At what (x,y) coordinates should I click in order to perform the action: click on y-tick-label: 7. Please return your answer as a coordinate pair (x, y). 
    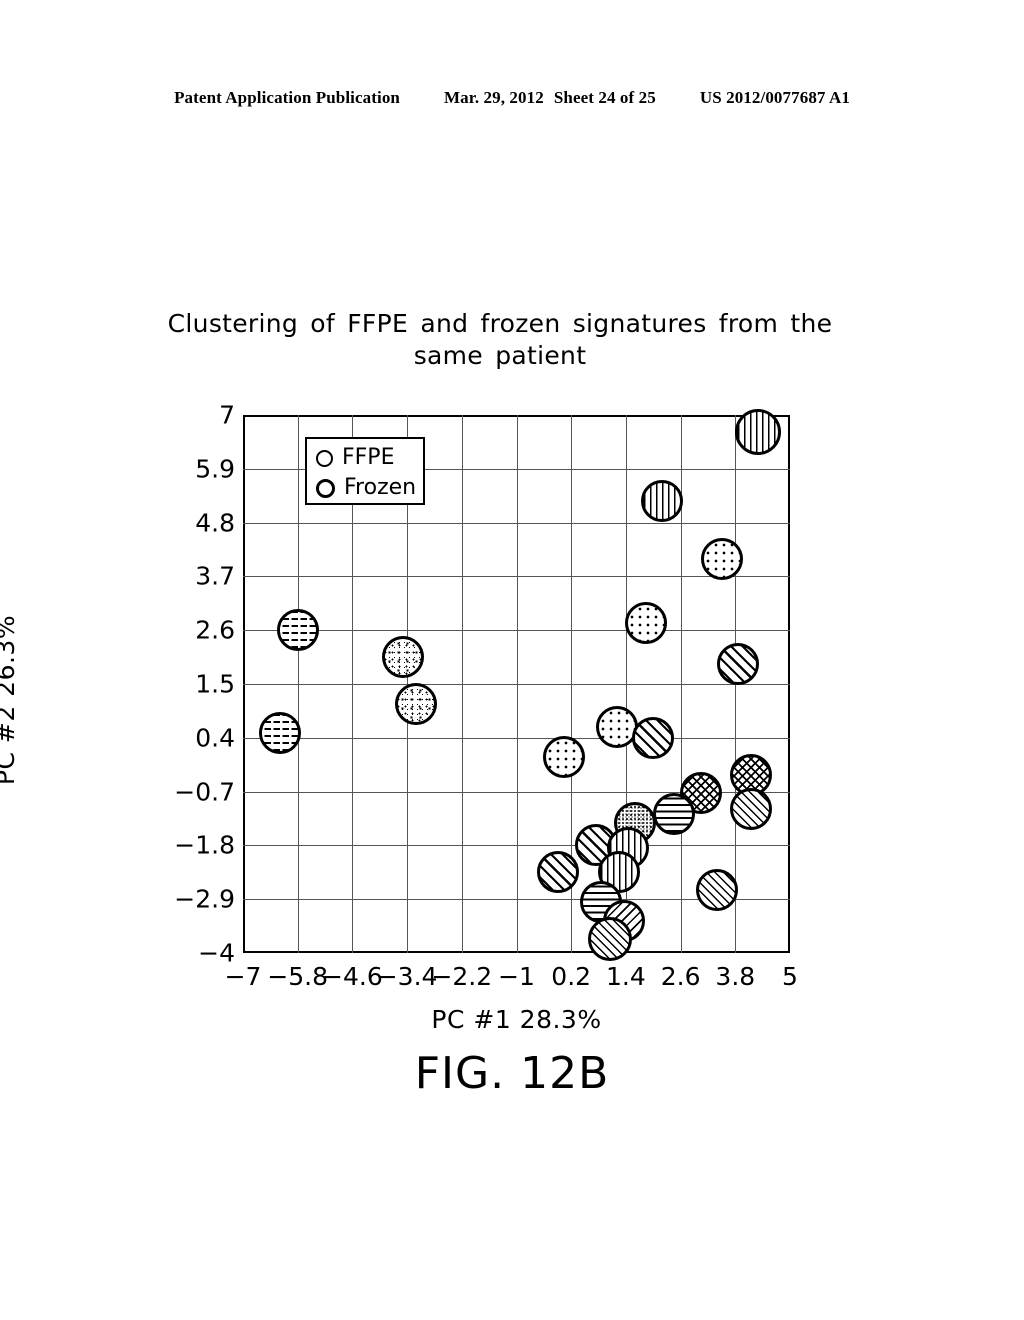
    Looking at the image, I should click on (227, 415).